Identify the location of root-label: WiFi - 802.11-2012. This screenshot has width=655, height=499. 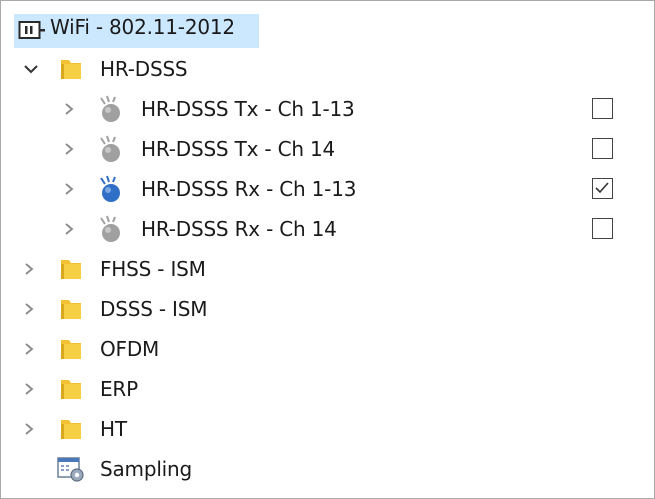
(142, 27).